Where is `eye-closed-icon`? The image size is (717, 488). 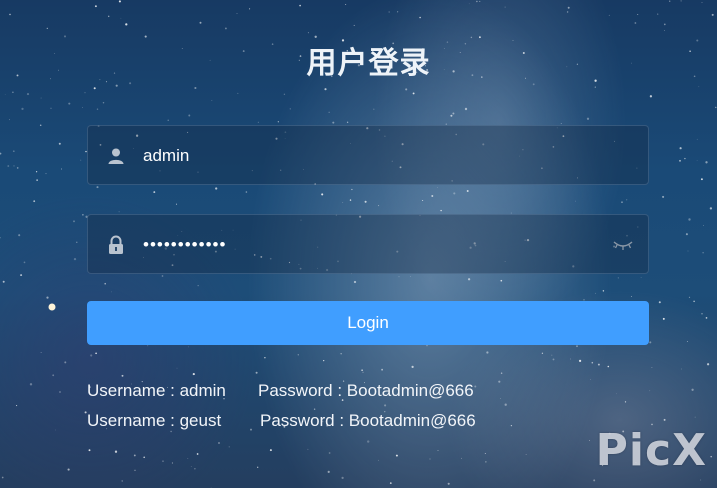 eye-closed-icon is located at coordinates (623, 245).